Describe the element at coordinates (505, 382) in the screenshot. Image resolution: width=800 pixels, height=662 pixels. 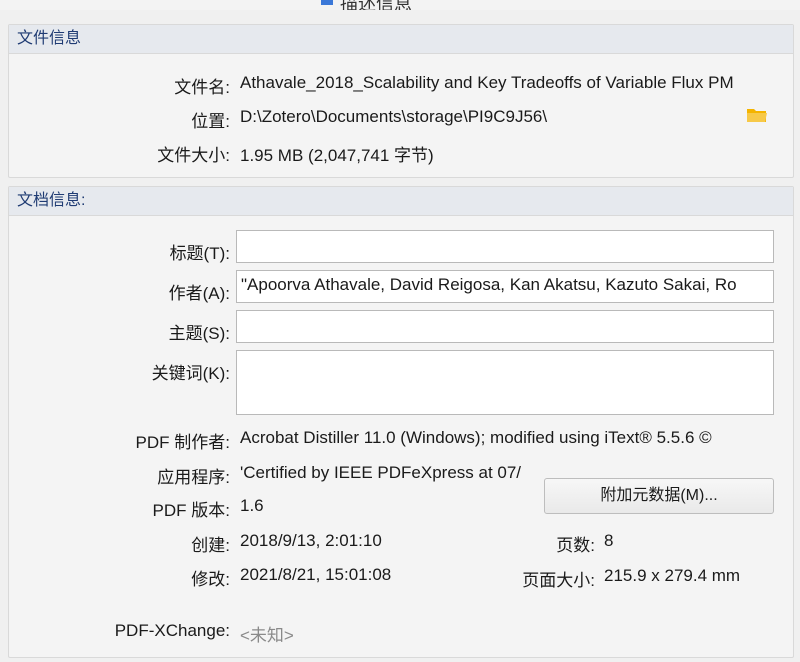
I see `keywords-input` at that location.